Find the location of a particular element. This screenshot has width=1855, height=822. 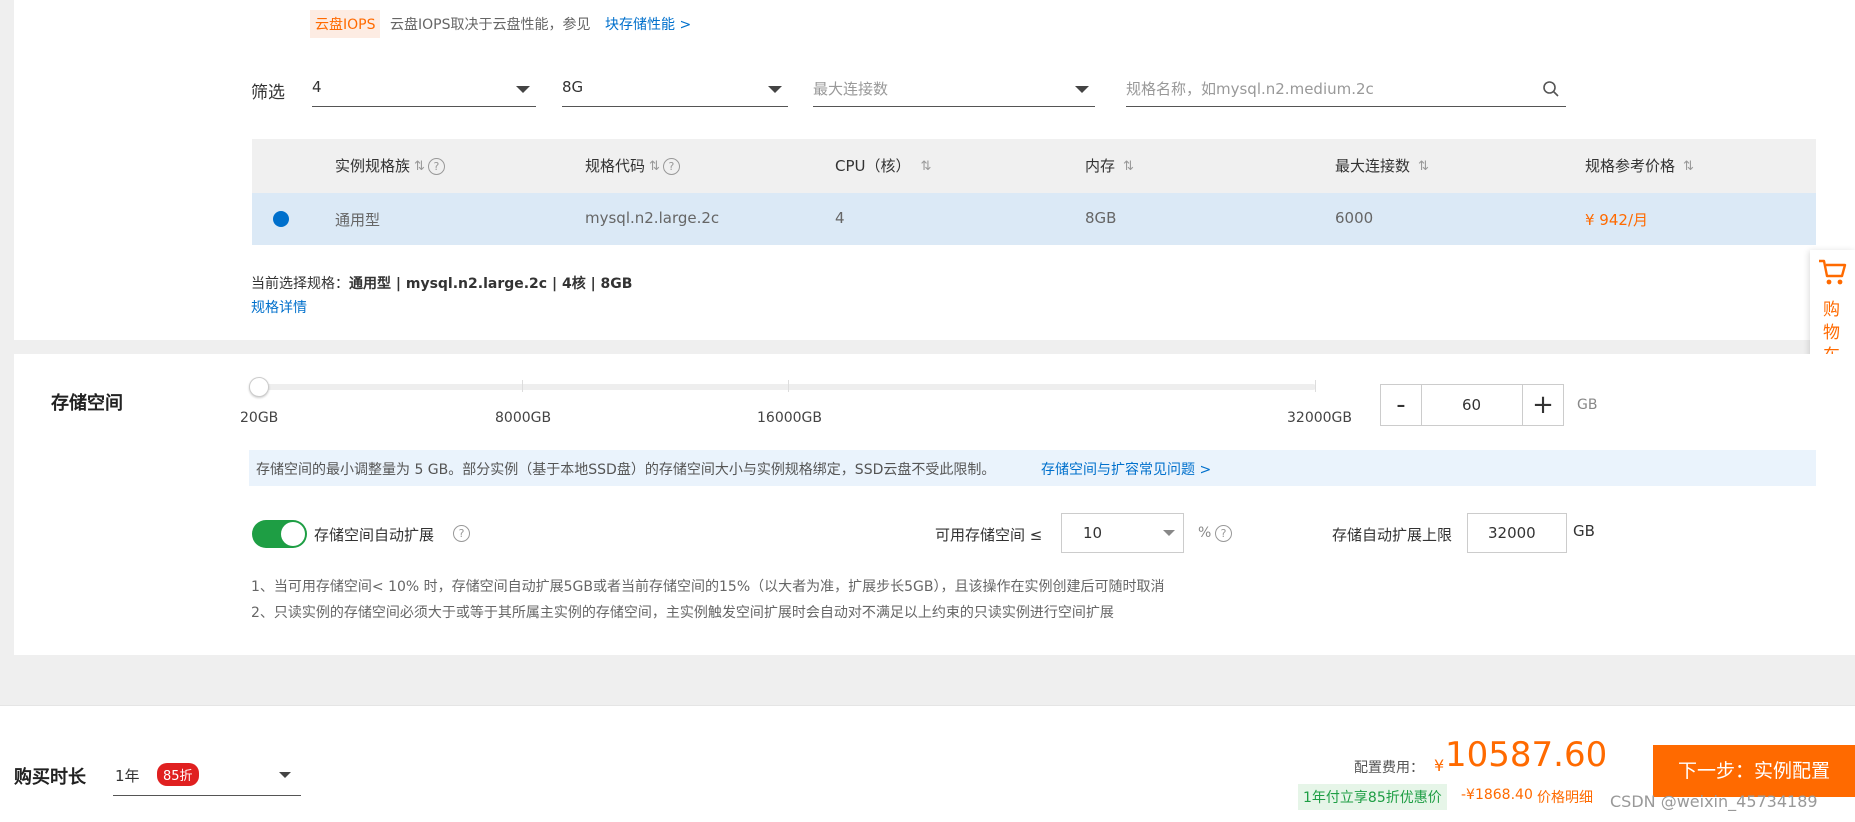

auto-expand-toggle is located at coordinates (279, 534).